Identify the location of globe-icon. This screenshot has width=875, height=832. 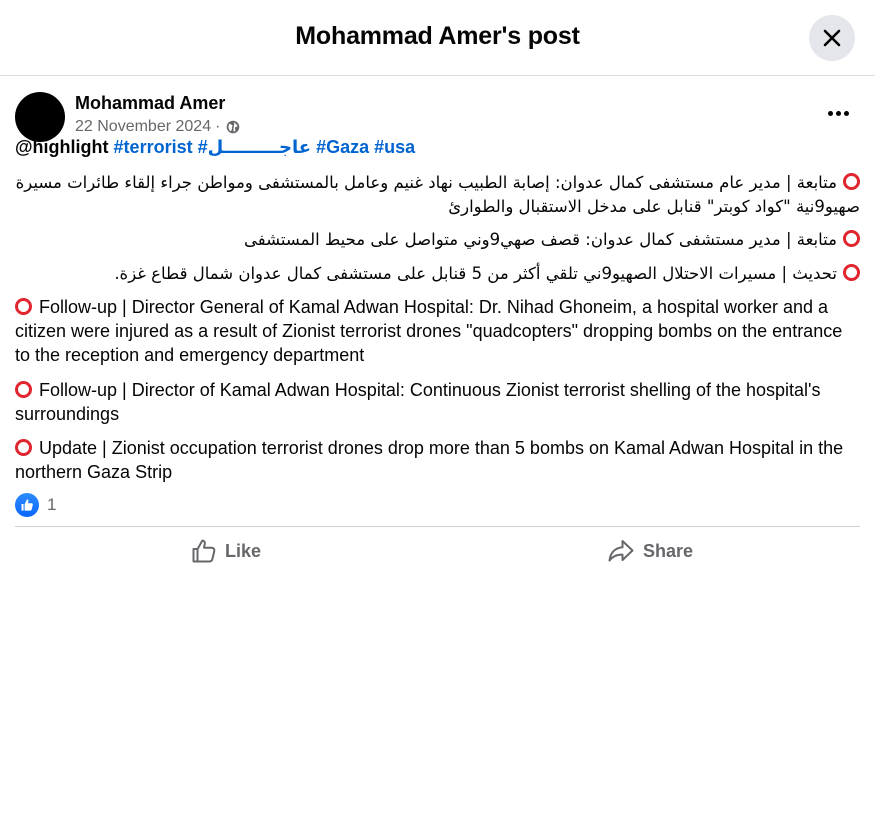
(233, 127).